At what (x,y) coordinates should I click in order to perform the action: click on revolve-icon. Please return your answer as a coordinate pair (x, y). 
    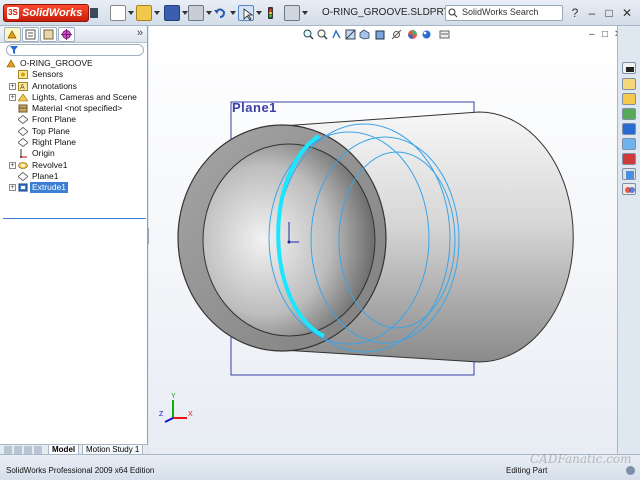
    Looking at the image, I should click on (23, 165).